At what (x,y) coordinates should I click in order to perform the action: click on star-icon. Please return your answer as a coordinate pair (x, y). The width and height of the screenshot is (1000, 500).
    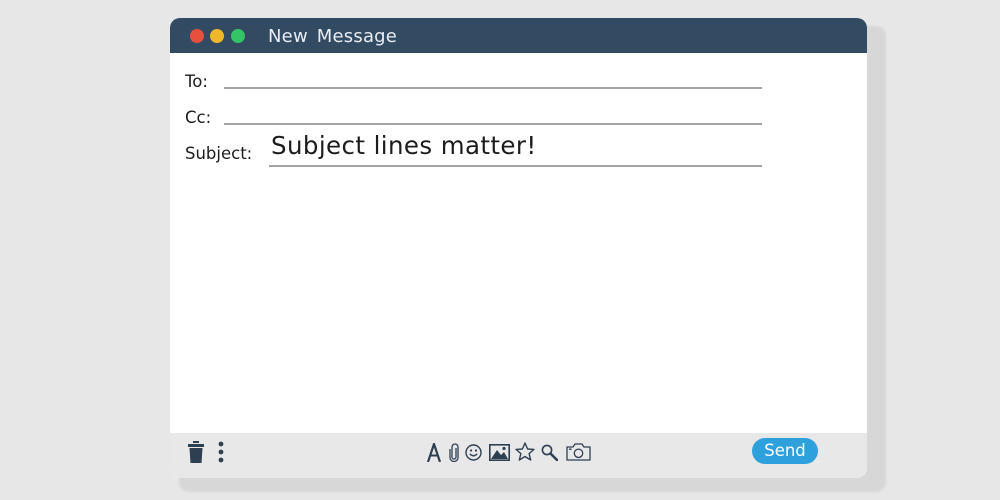
    Looking at the image, I should click on (525, 451).